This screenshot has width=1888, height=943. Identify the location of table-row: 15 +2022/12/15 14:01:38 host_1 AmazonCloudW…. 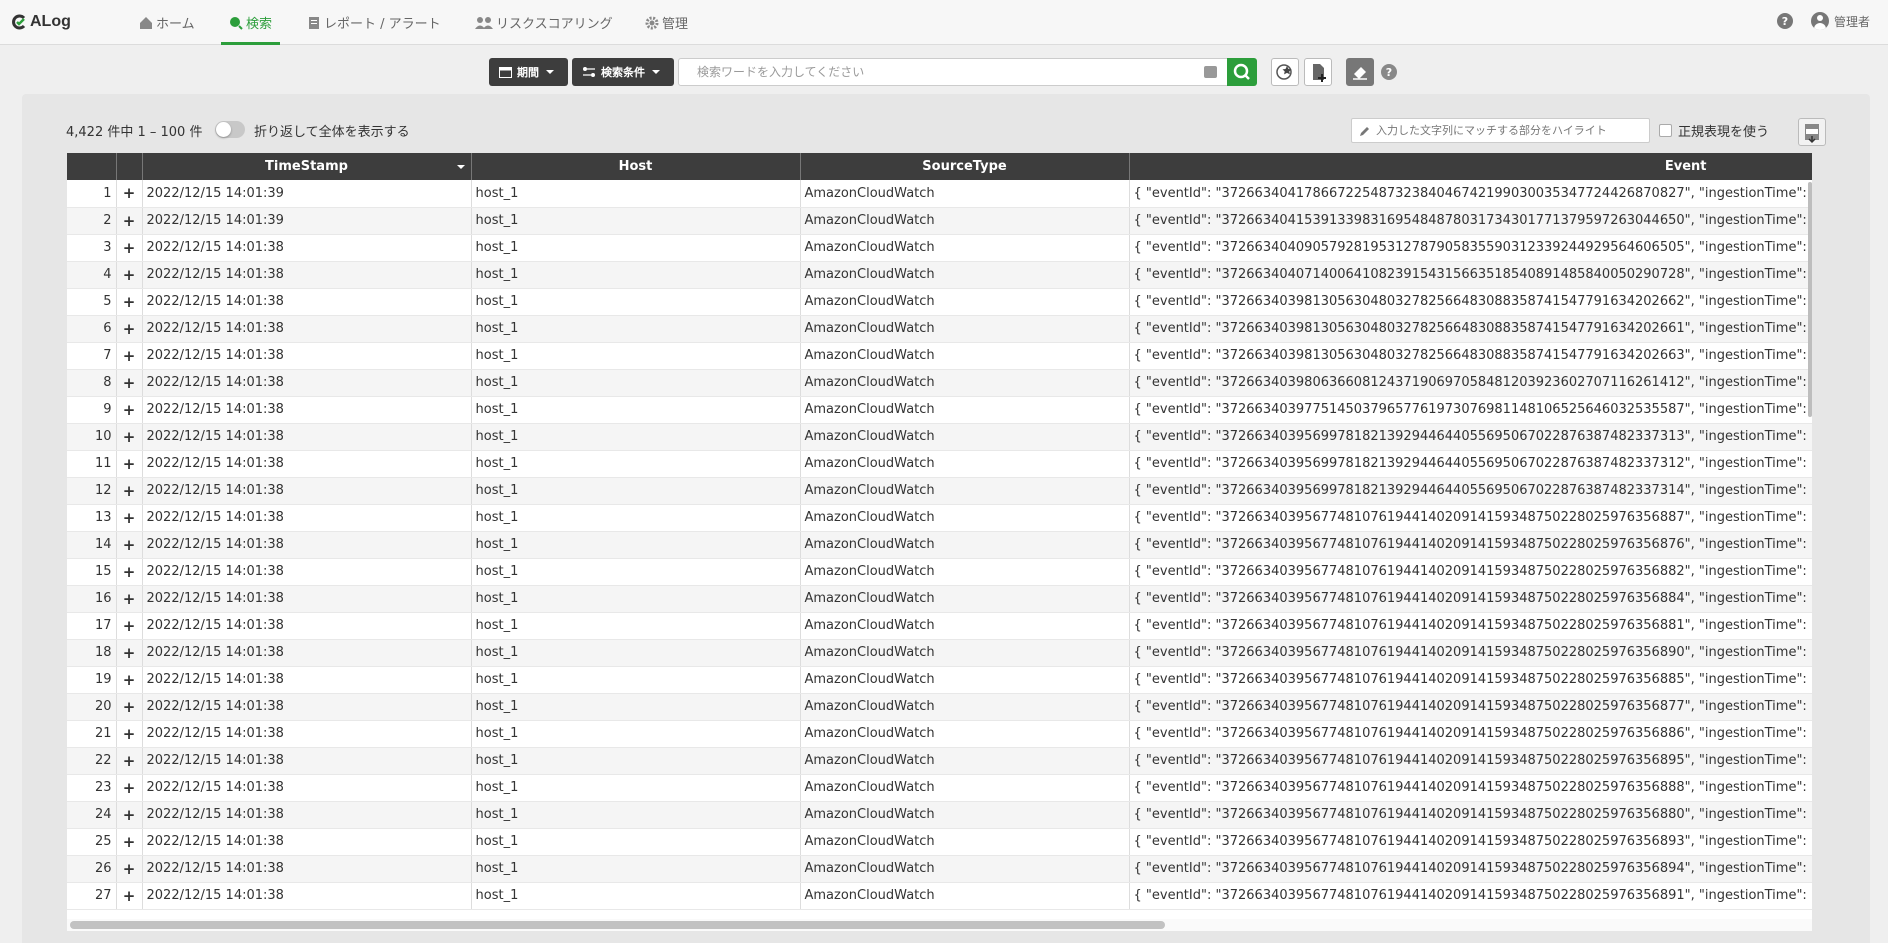
(939, 572).